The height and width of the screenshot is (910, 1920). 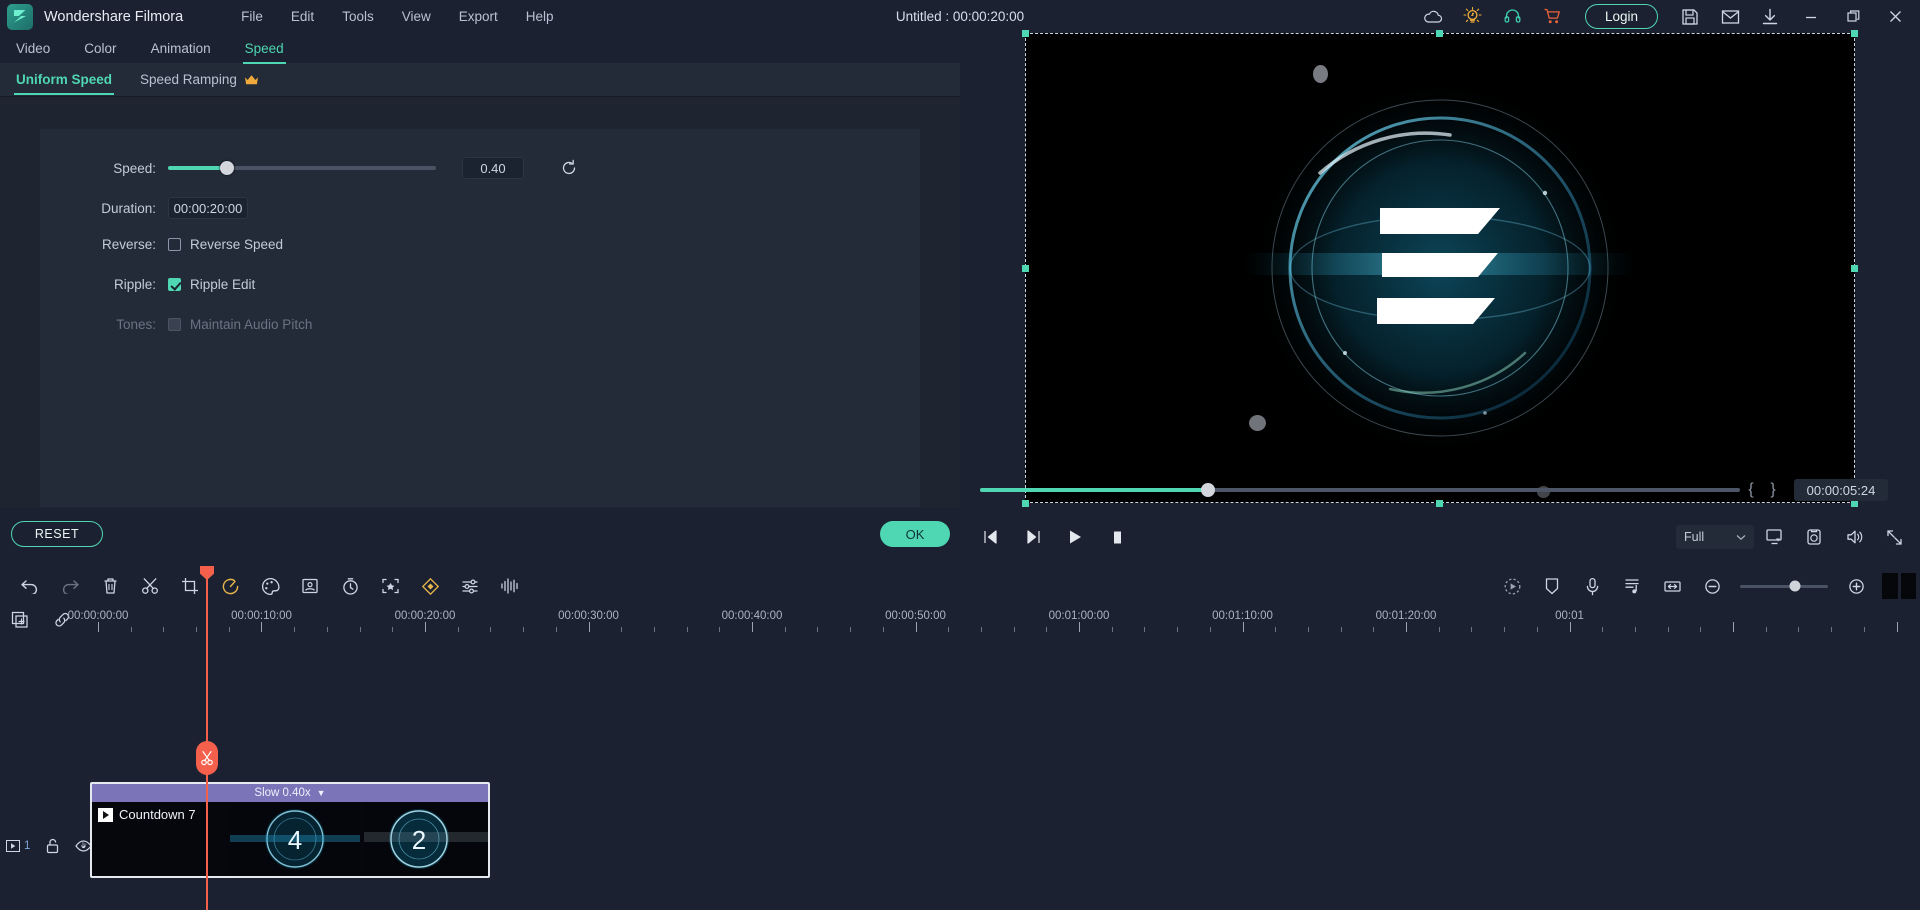 What do you see at coordinates (150, 586) in the screenshot?
I see `split-icon` at bounding box center [150, 586].